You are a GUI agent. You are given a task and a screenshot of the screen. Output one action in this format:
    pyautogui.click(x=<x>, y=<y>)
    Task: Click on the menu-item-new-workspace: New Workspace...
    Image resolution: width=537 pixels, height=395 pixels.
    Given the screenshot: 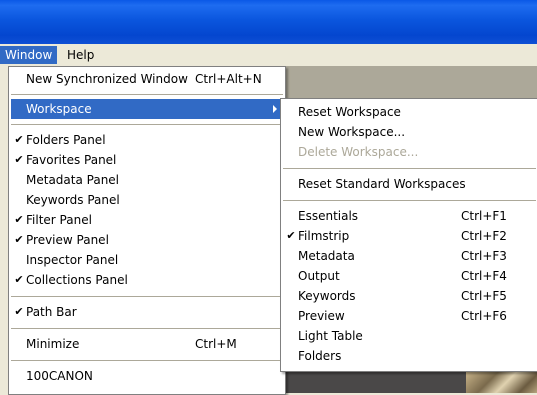 What is the action you would take?
    pyautogui.click(x=409, y=132)
    